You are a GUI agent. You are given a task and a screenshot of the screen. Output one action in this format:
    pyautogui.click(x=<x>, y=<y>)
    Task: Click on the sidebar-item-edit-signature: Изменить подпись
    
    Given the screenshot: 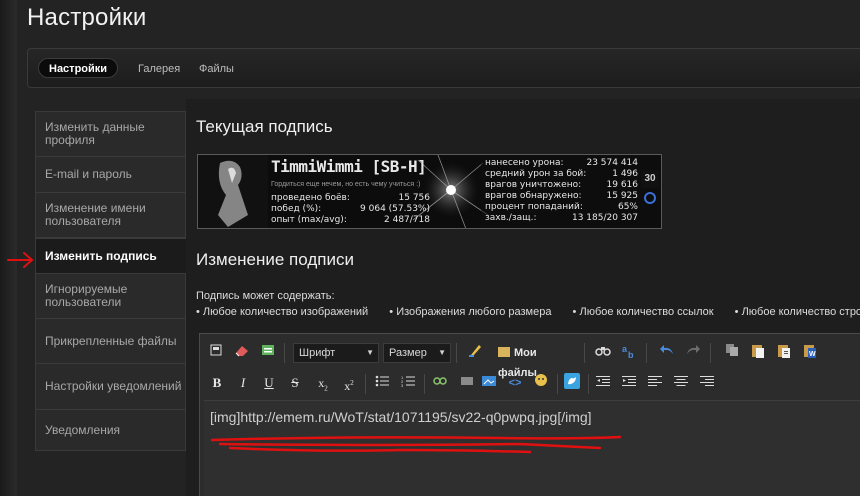 What is the action you would take?
    pyautogui.click(x=112, y=256)
    